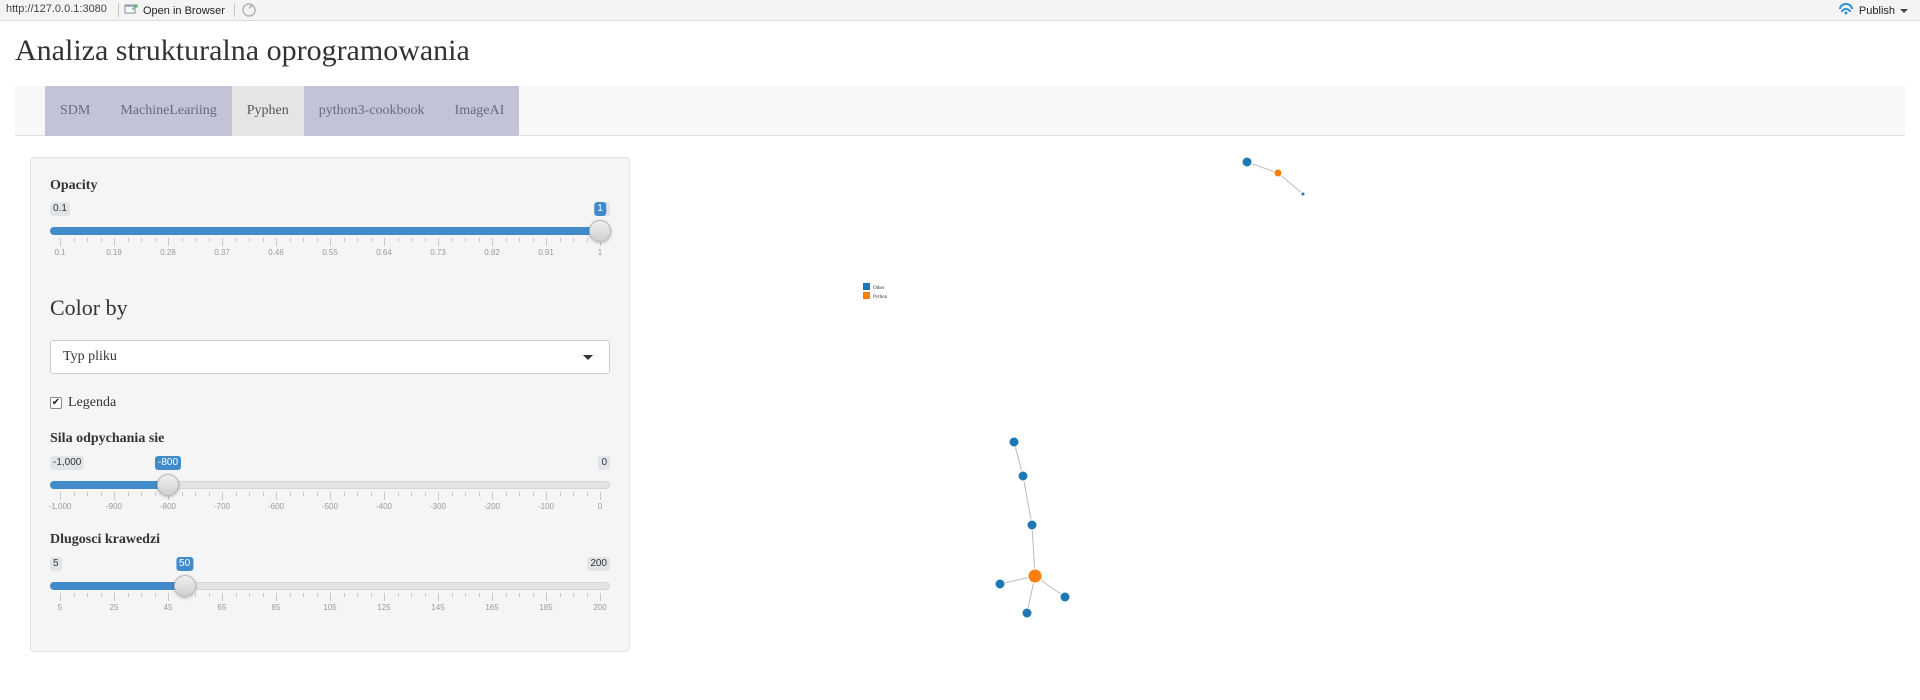 This screenshot has height=700, width=1920. I want to click on legend-label: Other, so click(879, 288).